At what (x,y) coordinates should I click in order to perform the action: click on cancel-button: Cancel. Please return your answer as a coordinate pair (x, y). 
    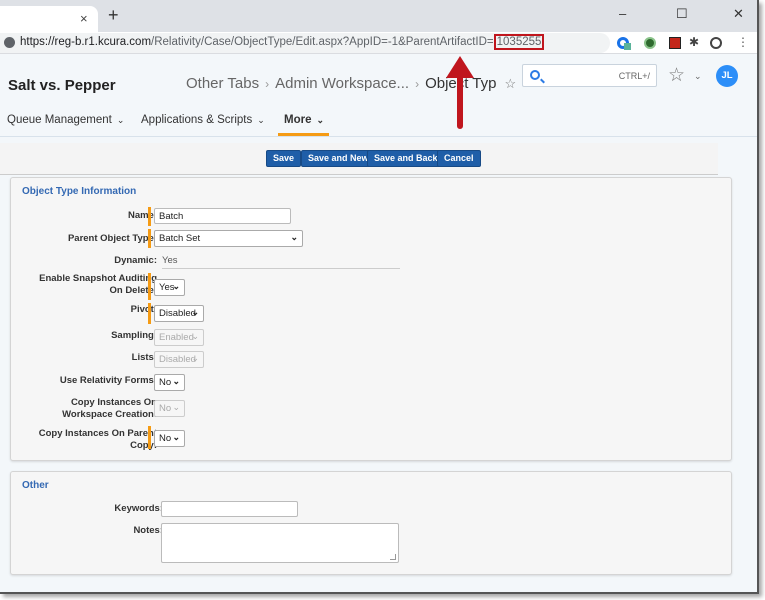
    Looking at the image, I should click on (459, 158).